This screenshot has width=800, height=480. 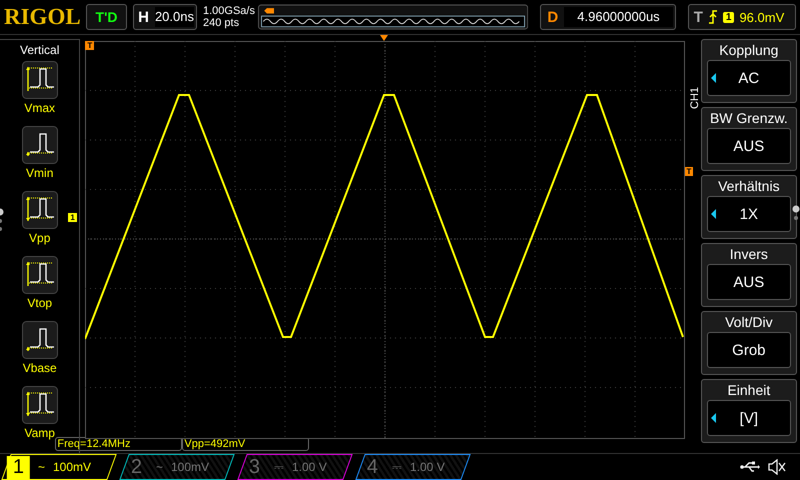 What do you see at coordinates (40, 50) in the screenshot?
I see `panel-title: Vertical` at bounding box center [40, 50].